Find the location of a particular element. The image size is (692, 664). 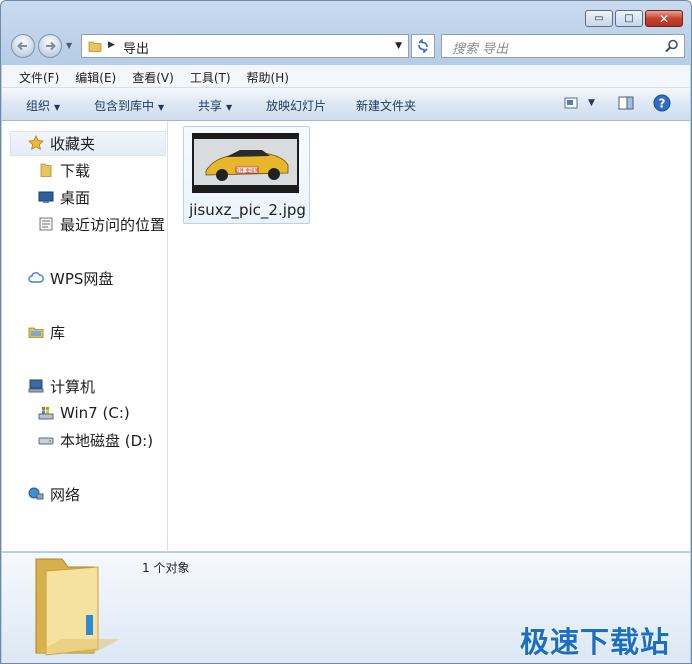

breadcrumb-current: 导出 is located at coordinates (136, 47).